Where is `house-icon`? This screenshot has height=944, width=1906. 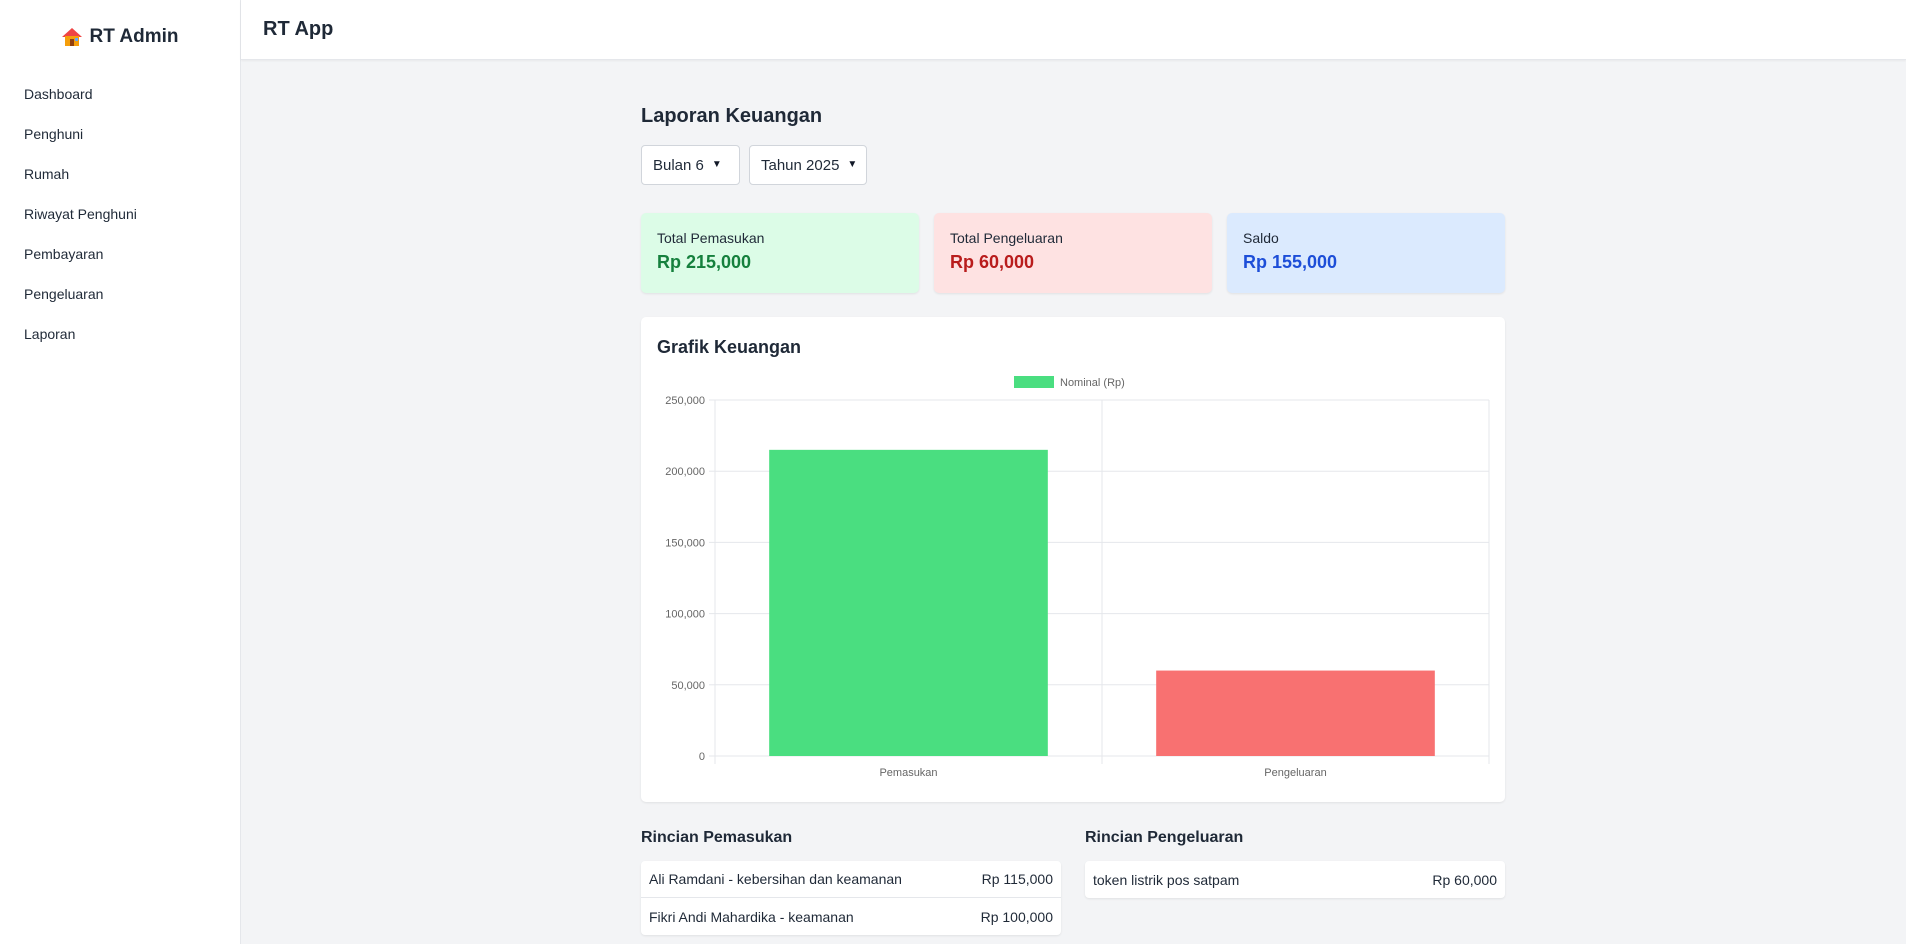
house-icon is located at coordinates (72, 37).